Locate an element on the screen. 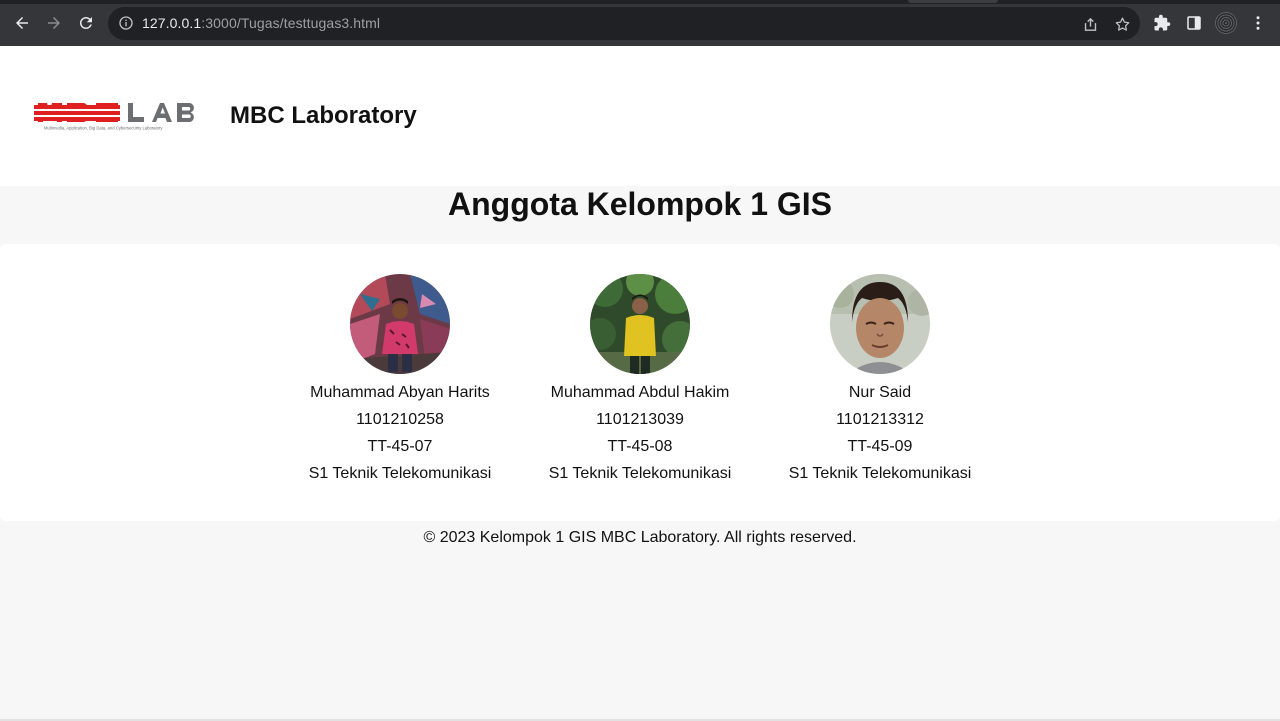  back-button is located at coordinates (22, 23).